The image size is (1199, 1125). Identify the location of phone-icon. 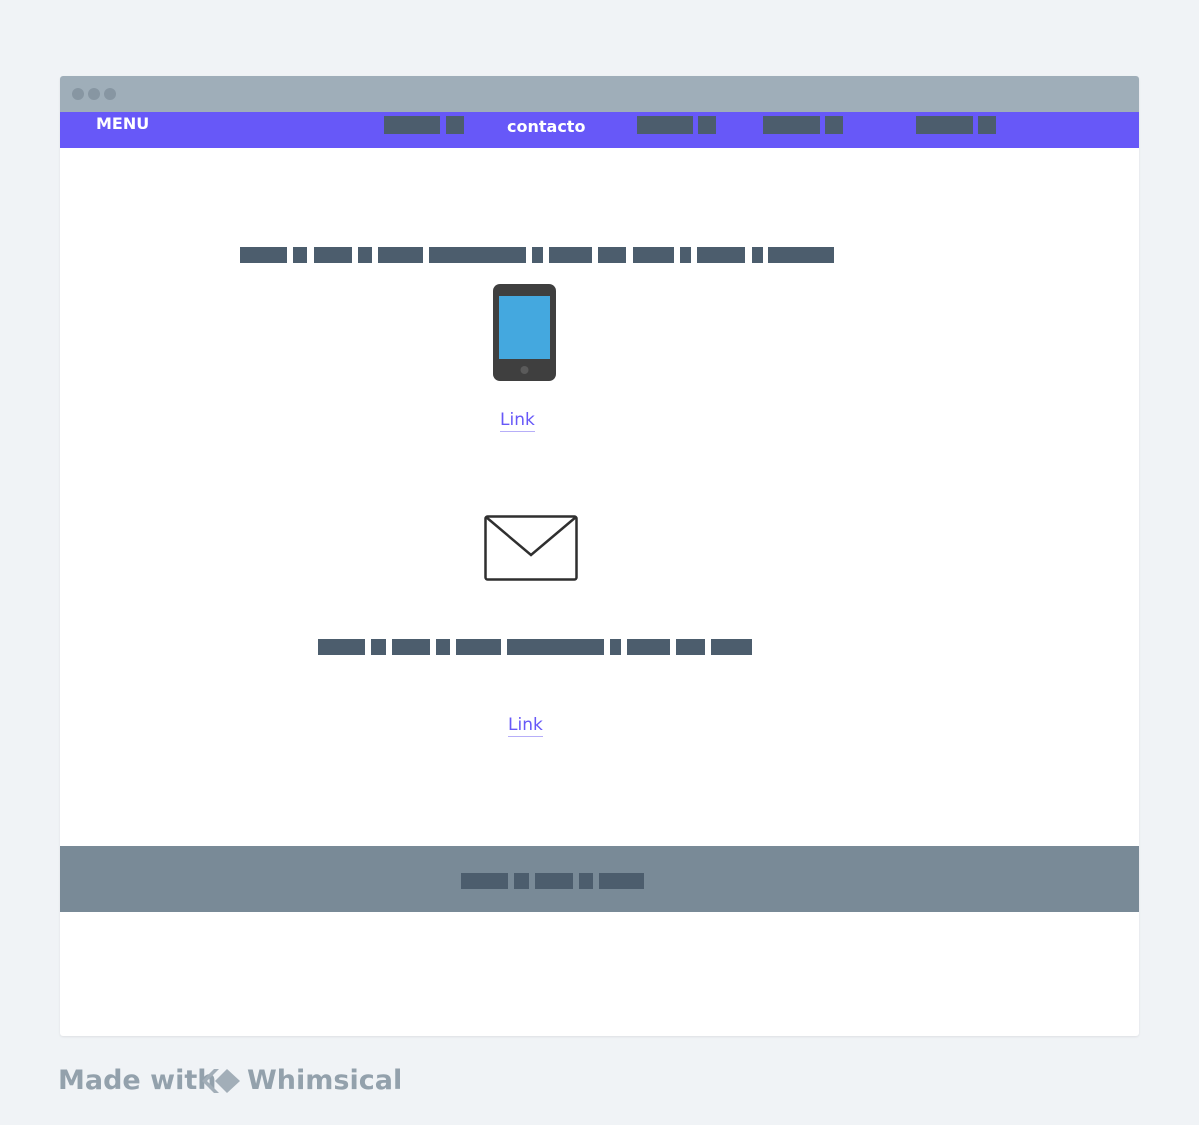
(524, 332).